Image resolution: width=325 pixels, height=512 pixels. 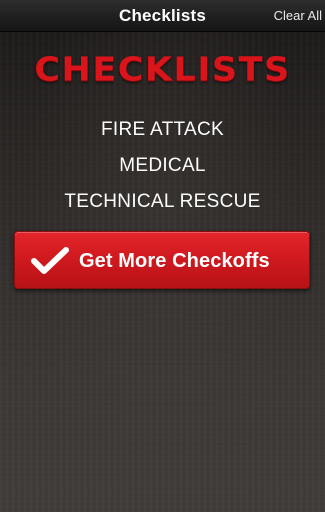 I want to click on menu-item-medical: MEDICAL, so click(x=162, y=172).